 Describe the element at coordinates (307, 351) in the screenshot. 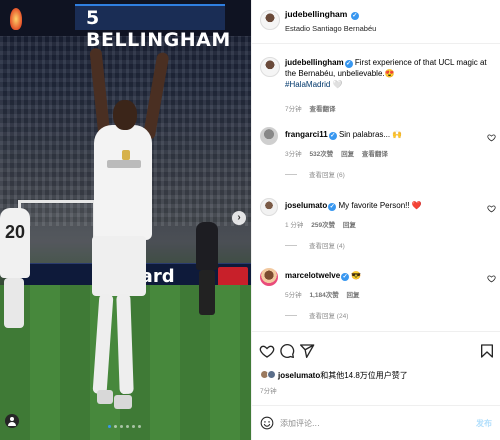

I see `share-icon` at that location.